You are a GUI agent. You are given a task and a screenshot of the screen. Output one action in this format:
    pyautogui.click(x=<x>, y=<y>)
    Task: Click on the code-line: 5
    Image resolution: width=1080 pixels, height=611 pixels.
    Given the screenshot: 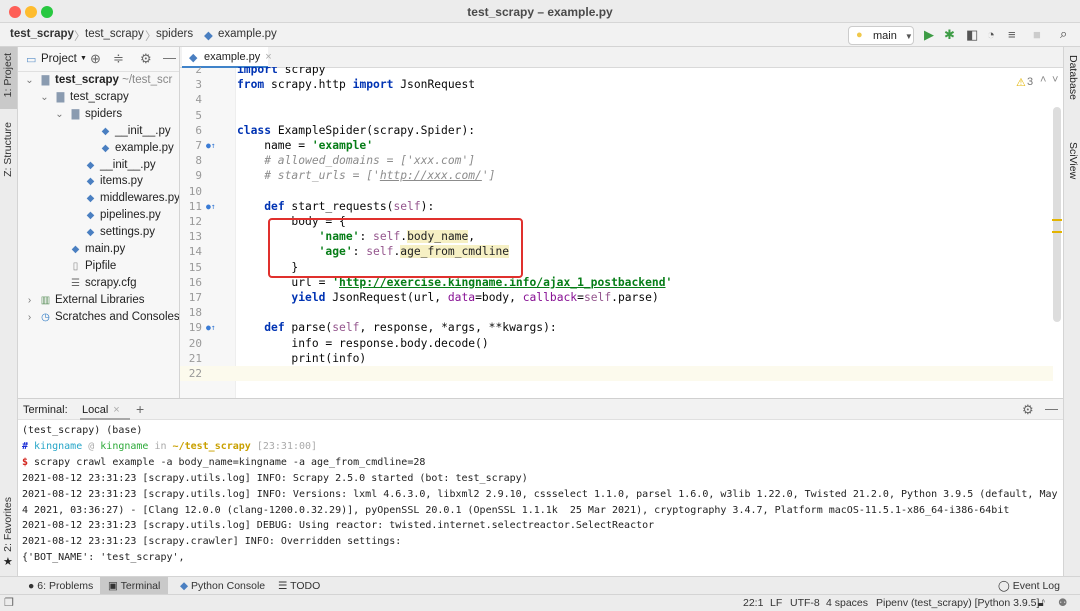 What is the action you would take?
    pyautogui.click(x=616, y=115)
    